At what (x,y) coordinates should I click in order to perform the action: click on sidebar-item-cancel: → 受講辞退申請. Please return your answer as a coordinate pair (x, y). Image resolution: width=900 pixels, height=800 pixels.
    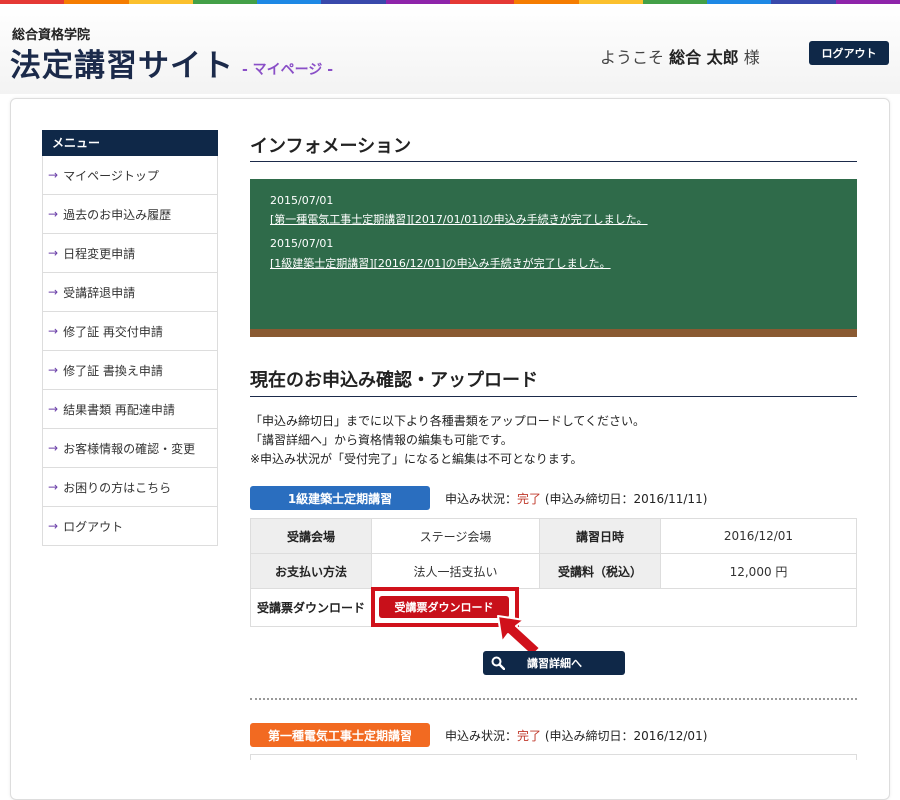
    Looking at the image, I should click on (130, 292).